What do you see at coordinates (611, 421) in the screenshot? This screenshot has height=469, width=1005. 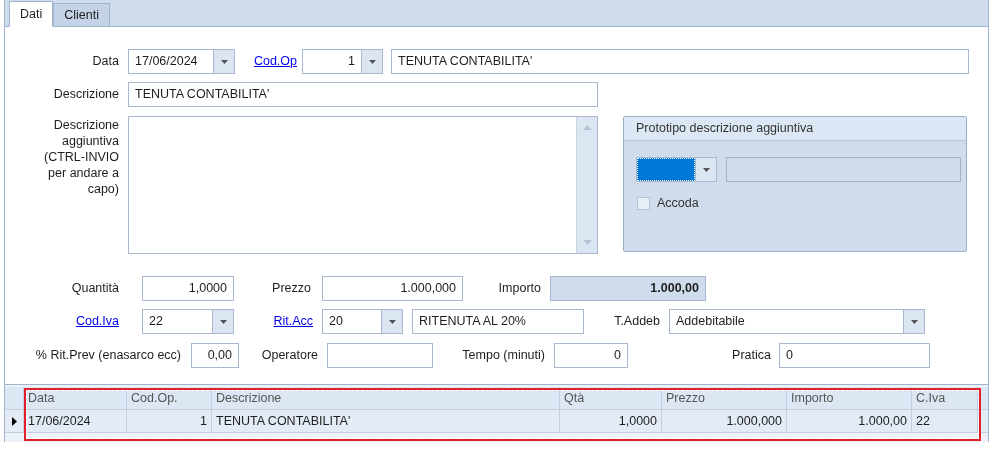 I see `table-cell: 1,0000` at bounding box center [611, 421].